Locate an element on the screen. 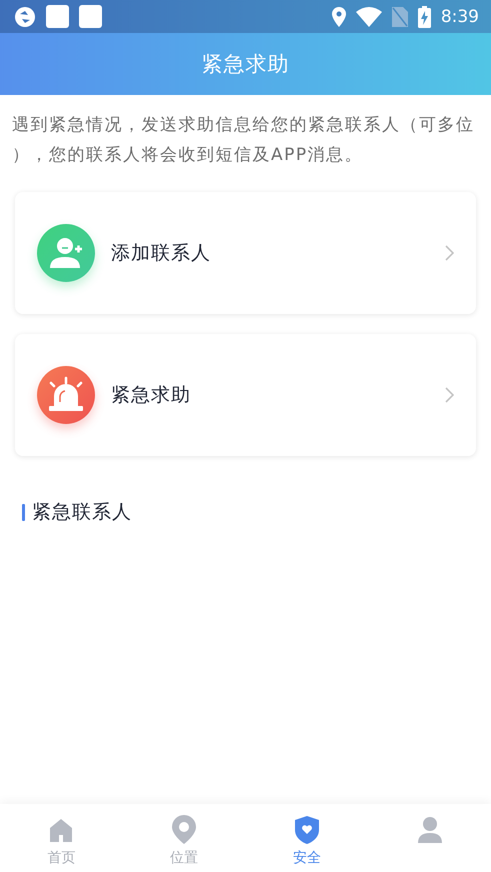  app-notification-icon is located at coordinates (25, 17).